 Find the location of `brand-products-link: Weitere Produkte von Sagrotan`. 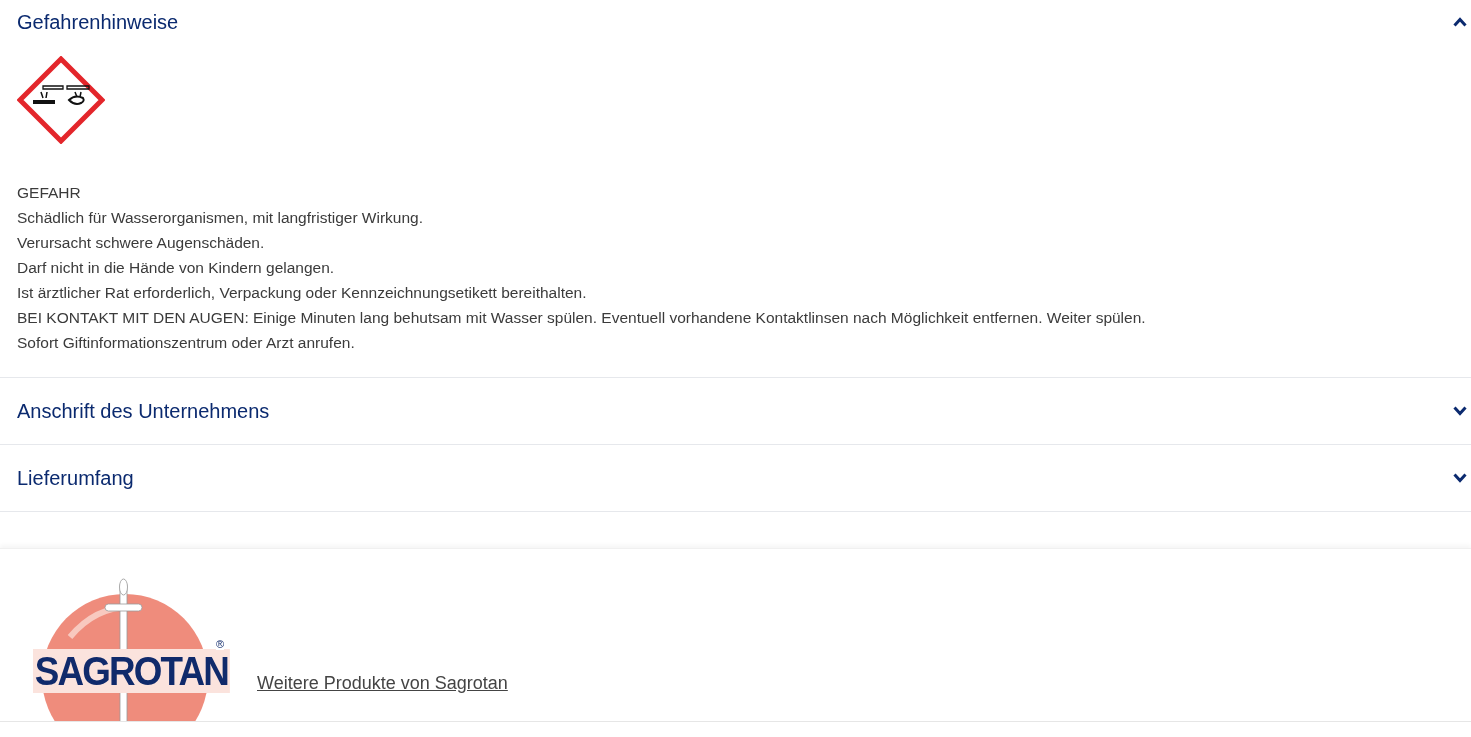

brand-products-link: Weitere Produkte von Sagrotan is located at coordinates (382, 683).